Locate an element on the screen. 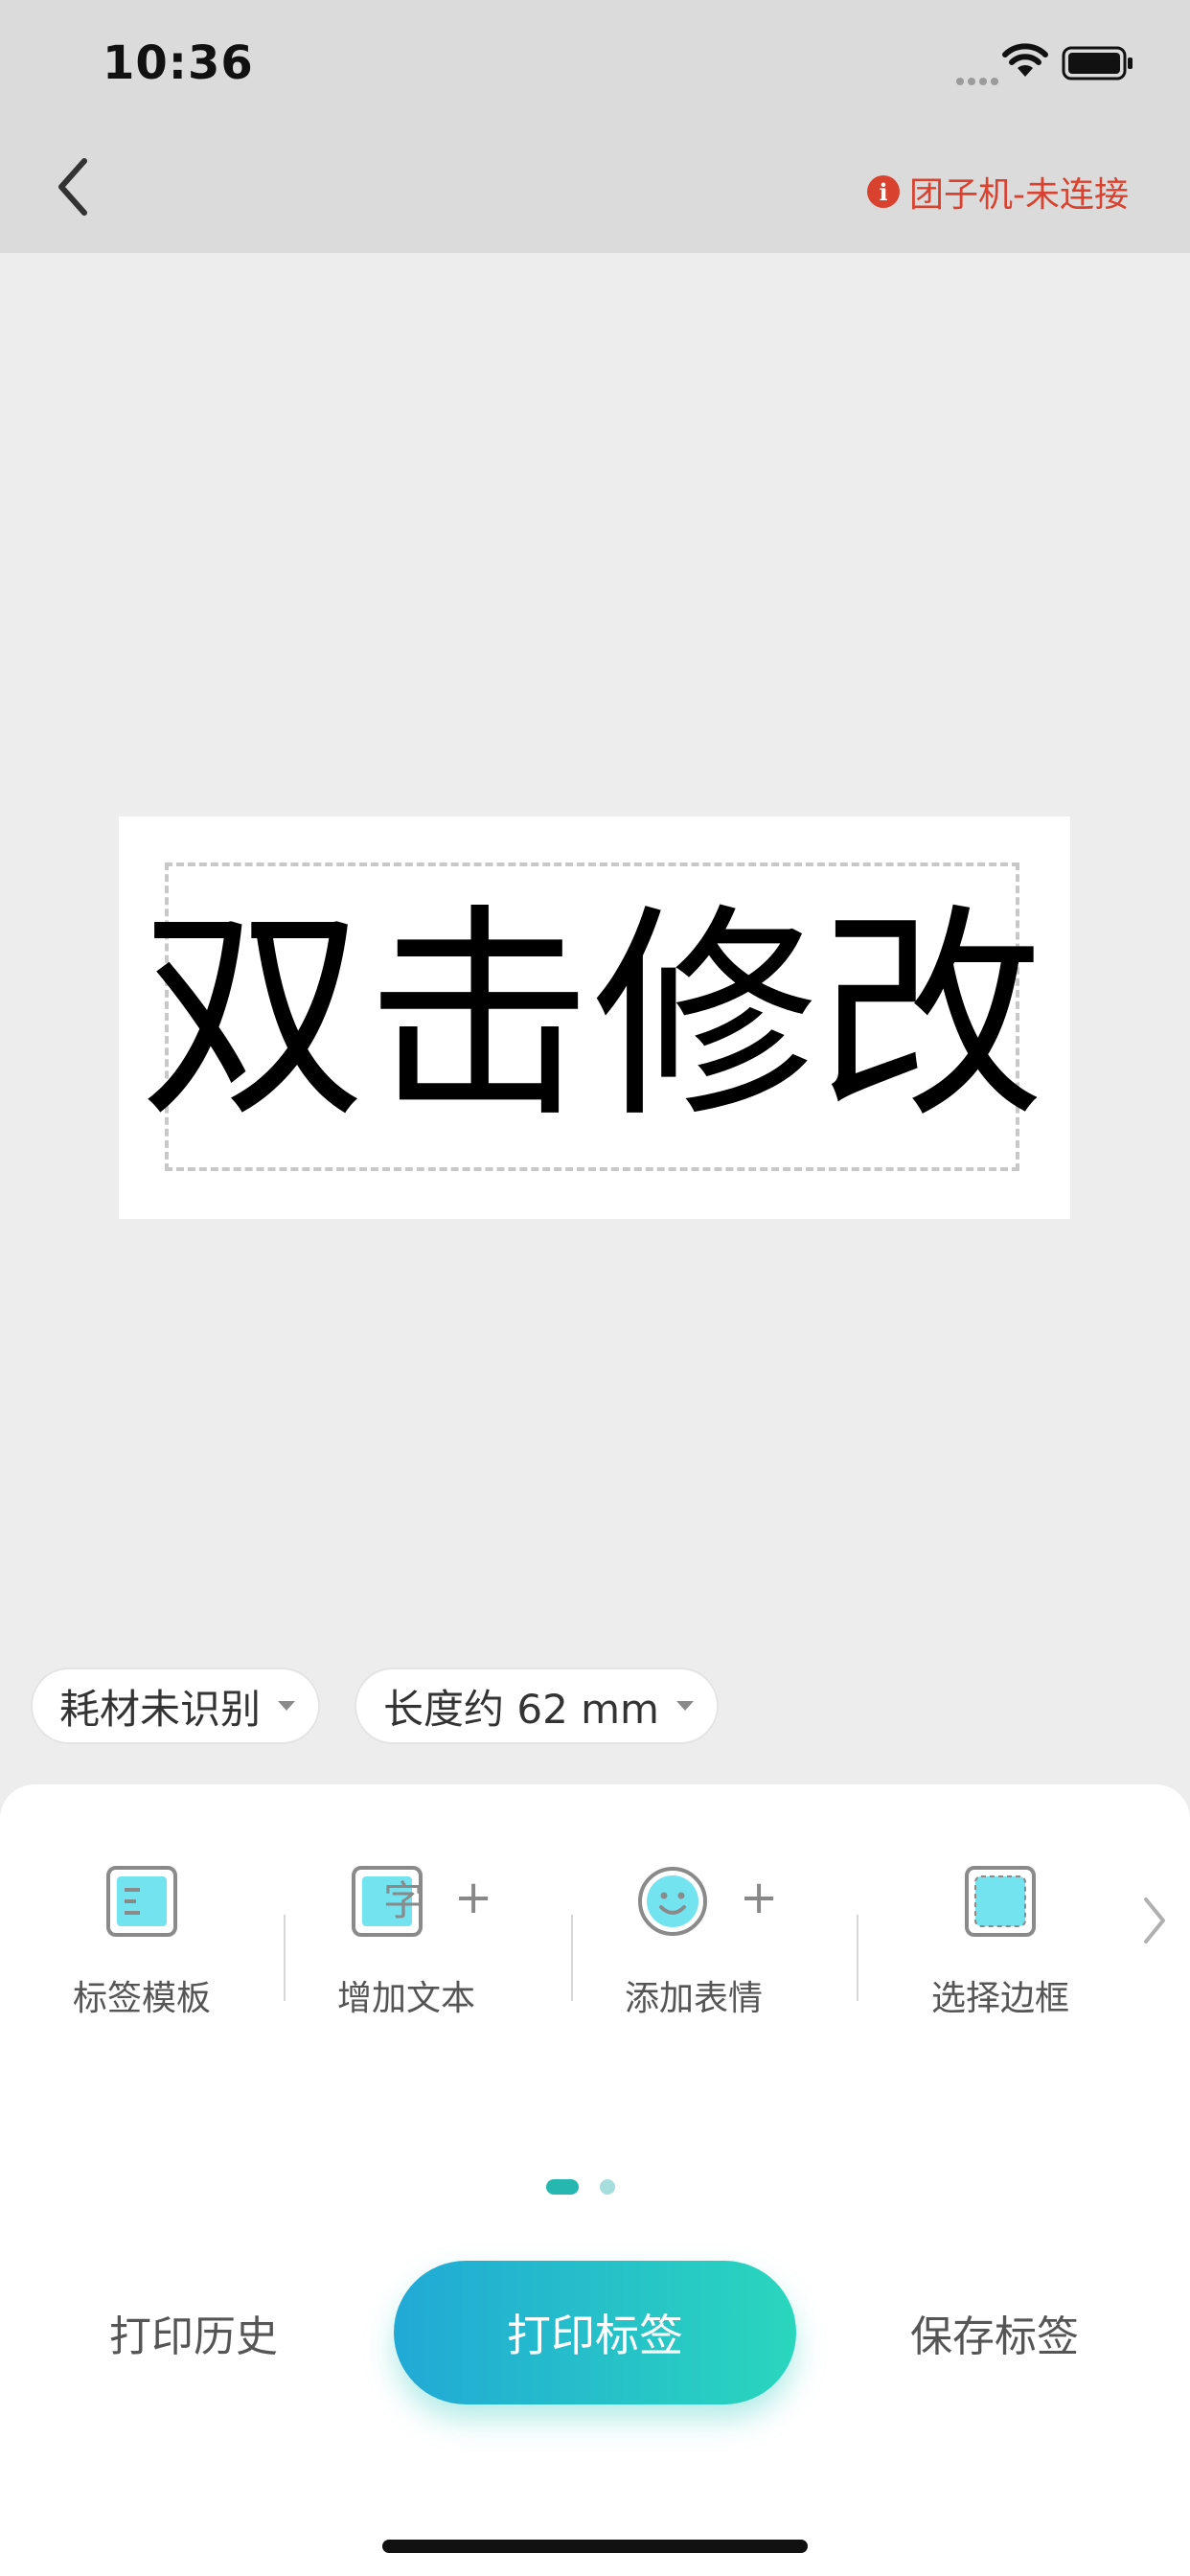 This screenshot has width=1190, height=2576. wifi-icon is located at coordinates (1025, 60).